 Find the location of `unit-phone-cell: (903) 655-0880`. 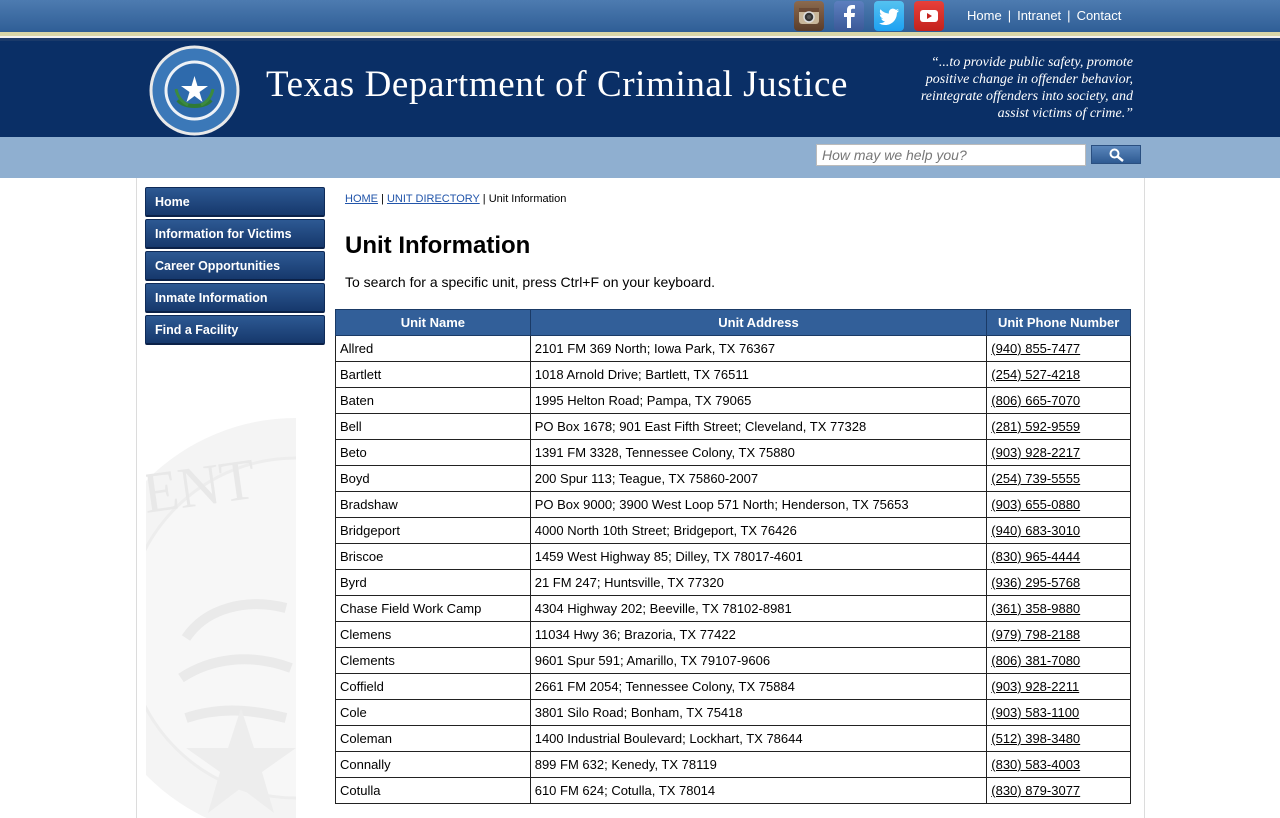

unit-phone-cell: (903) 655-0880 is located at coordinates (1058, 504).